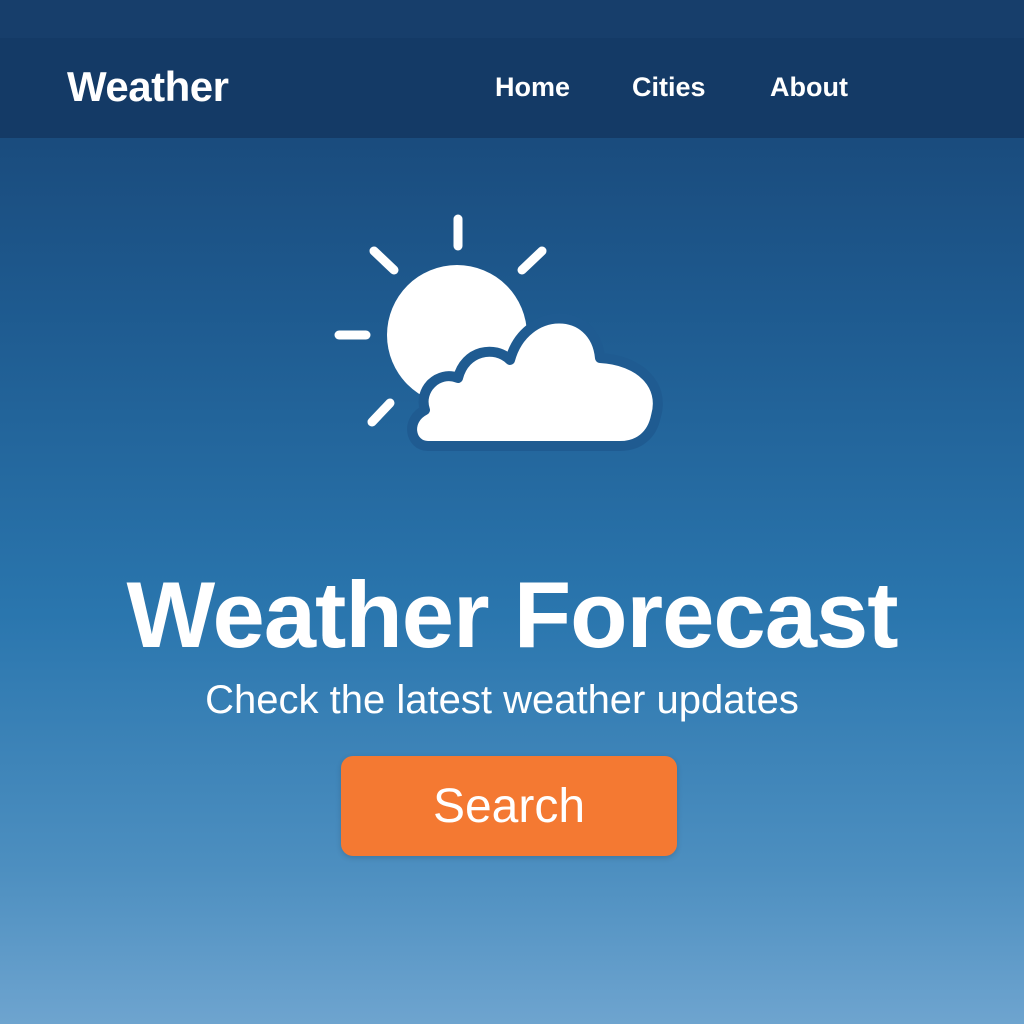  I want to click on nav-link-home: Home, so click(532, 87).